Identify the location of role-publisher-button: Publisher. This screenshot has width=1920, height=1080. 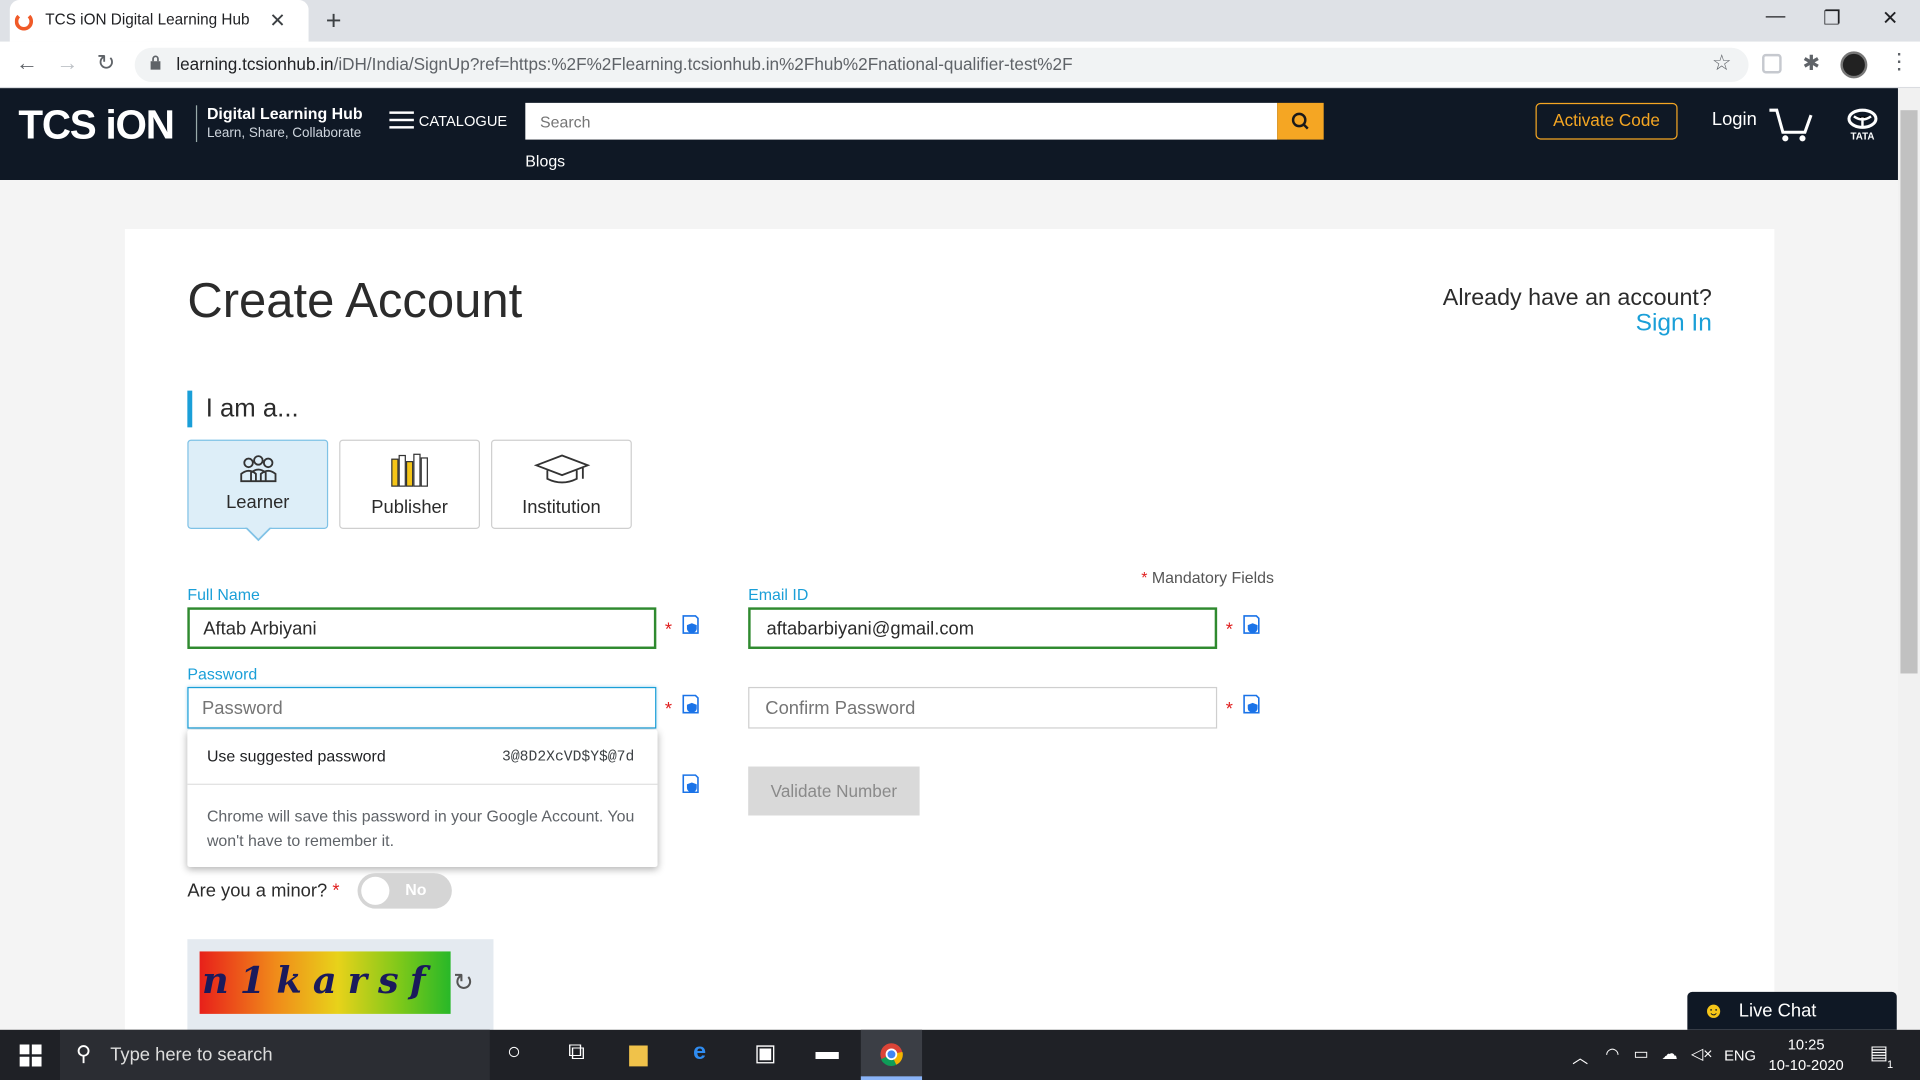
(410, 484).